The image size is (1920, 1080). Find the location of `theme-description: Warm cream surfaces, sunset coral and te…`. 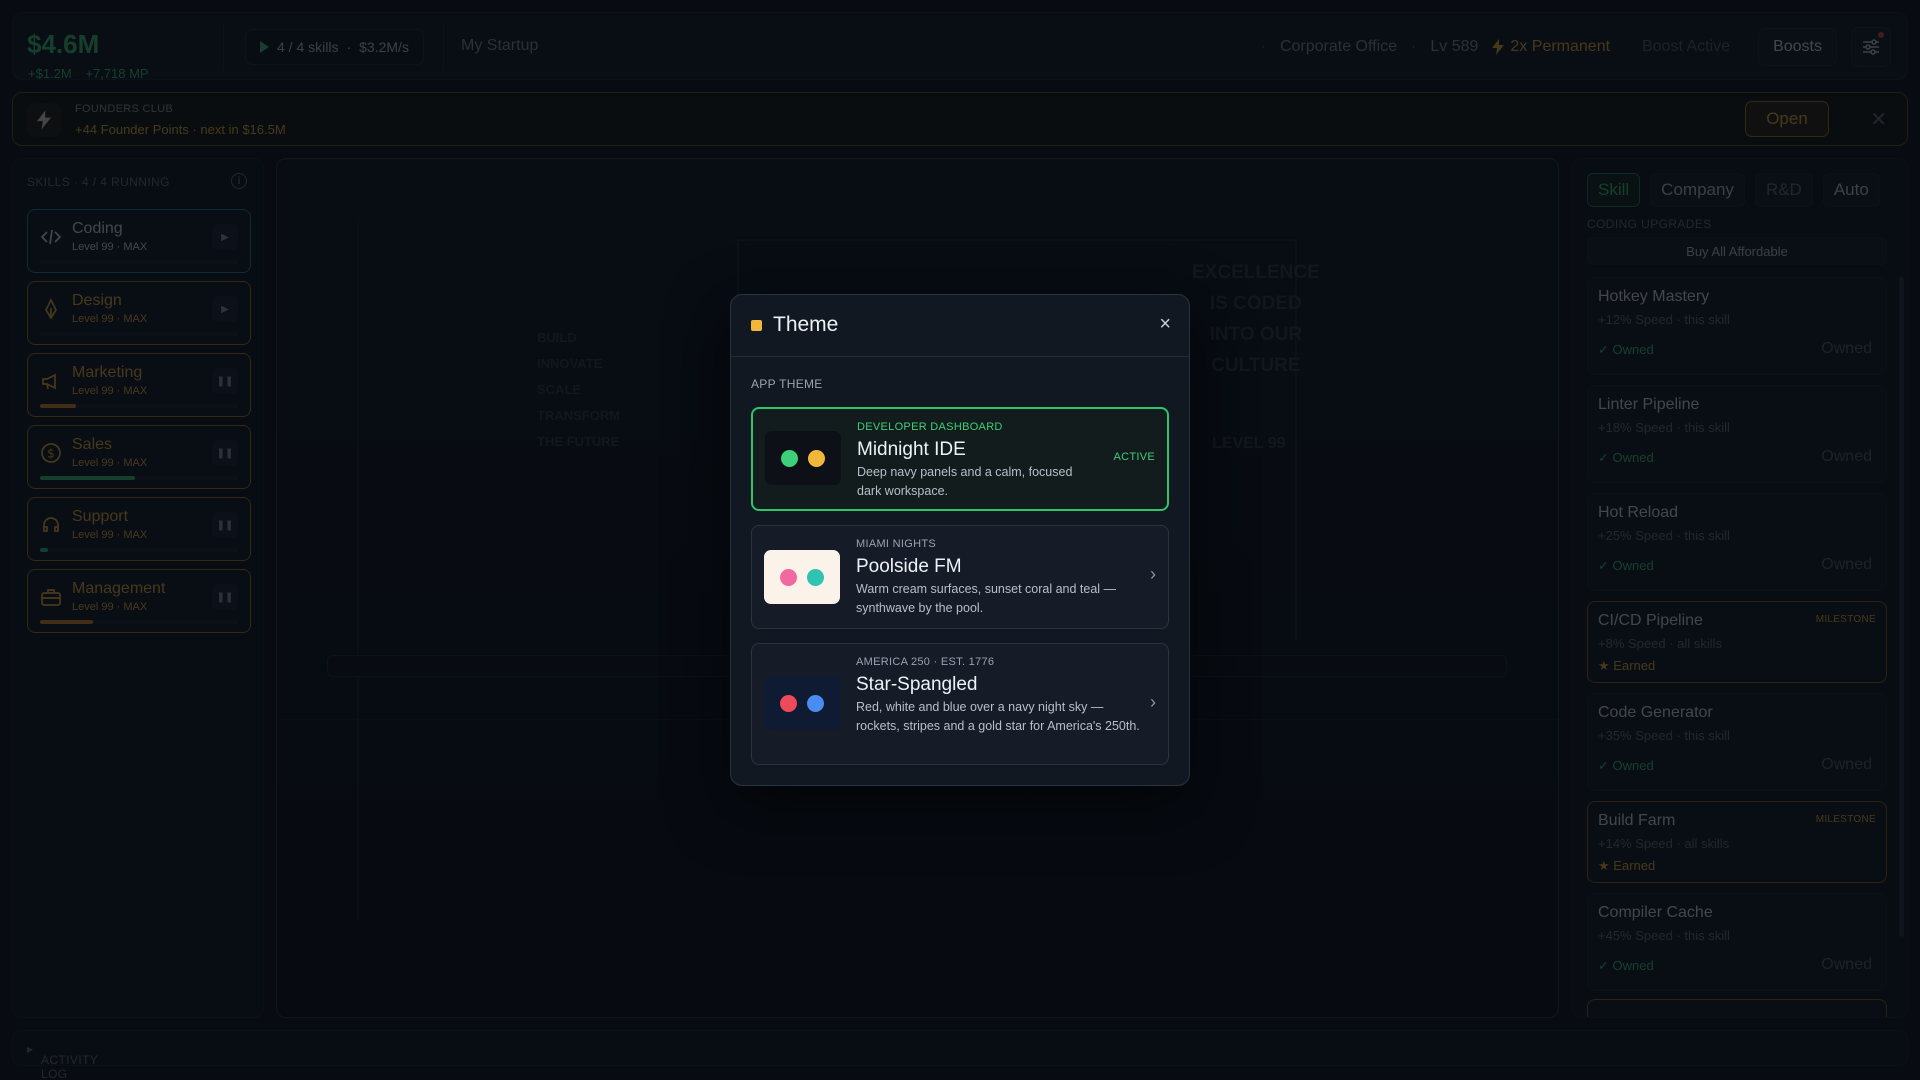

theme-description: Warm cream surfaces, sunset coral and te… is located at coordinates (986, 598).